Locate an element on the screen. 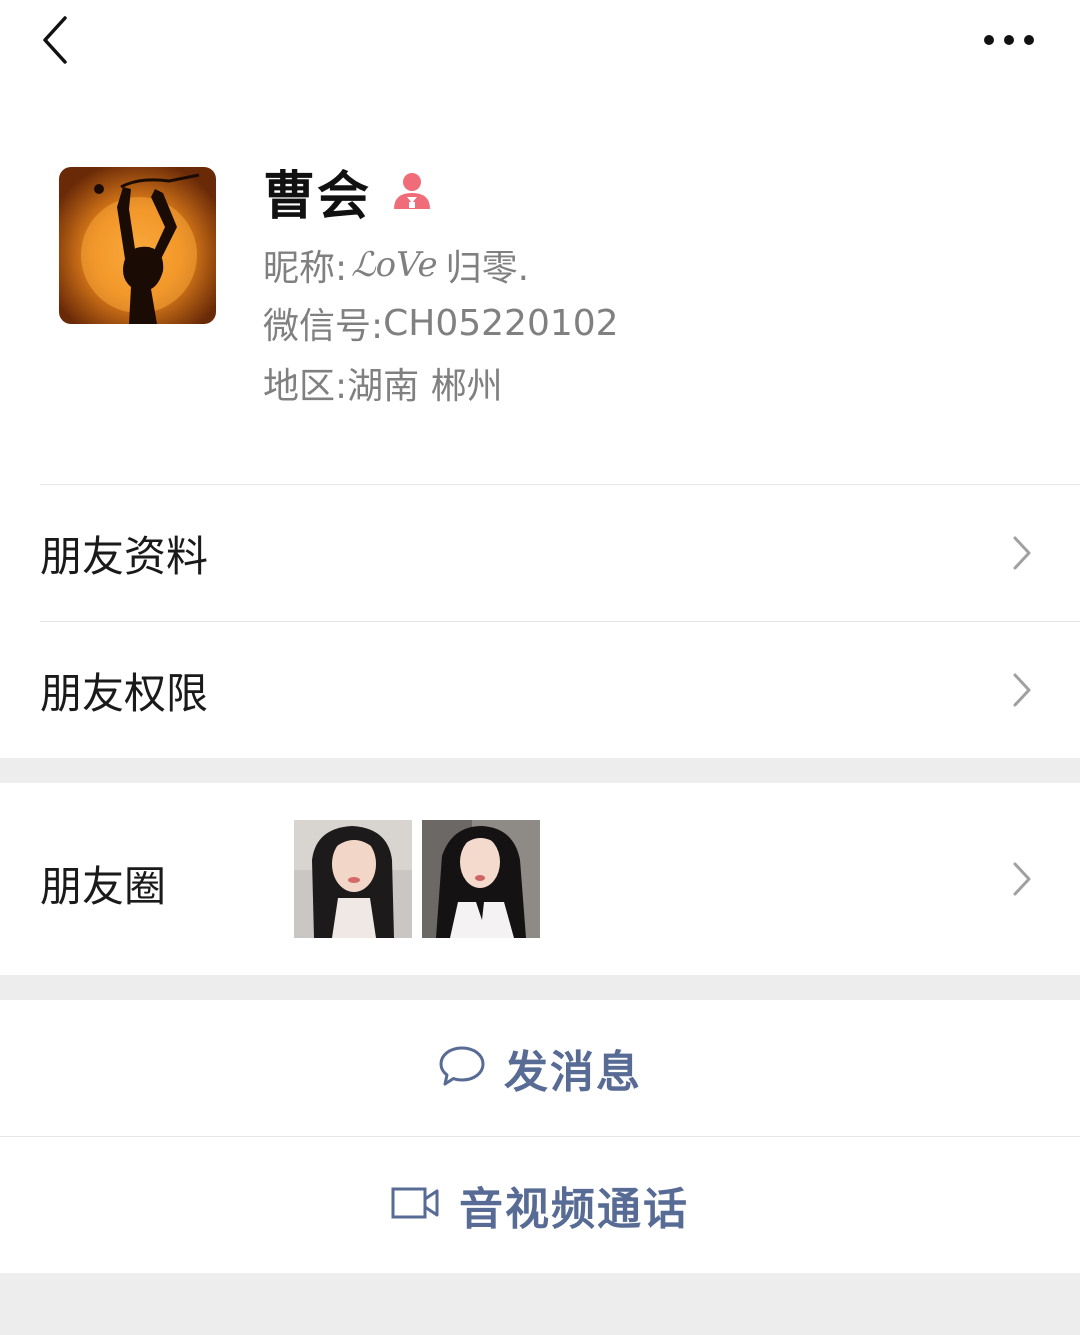 The image size is (1080, 1335). send-message-label: 发消息 is located at coordinates (573, 1072).